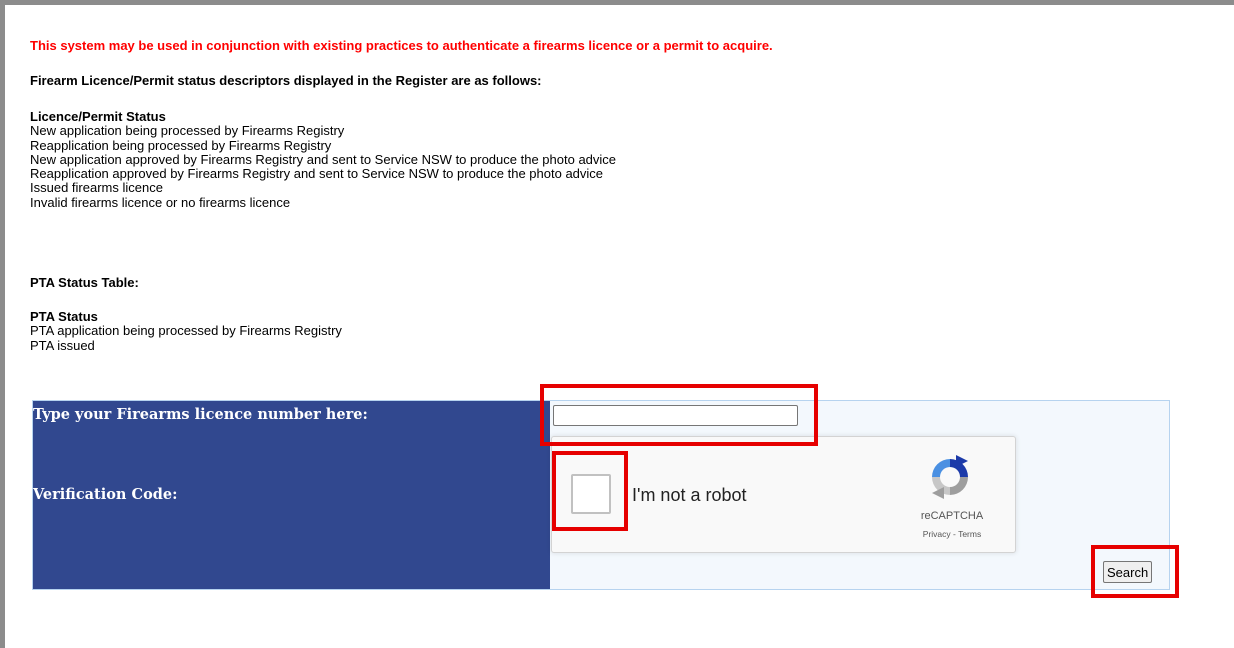 The image size is (1234, 648). I want to click on pta-table-title: PTA Status Table:, so click(84, 282).